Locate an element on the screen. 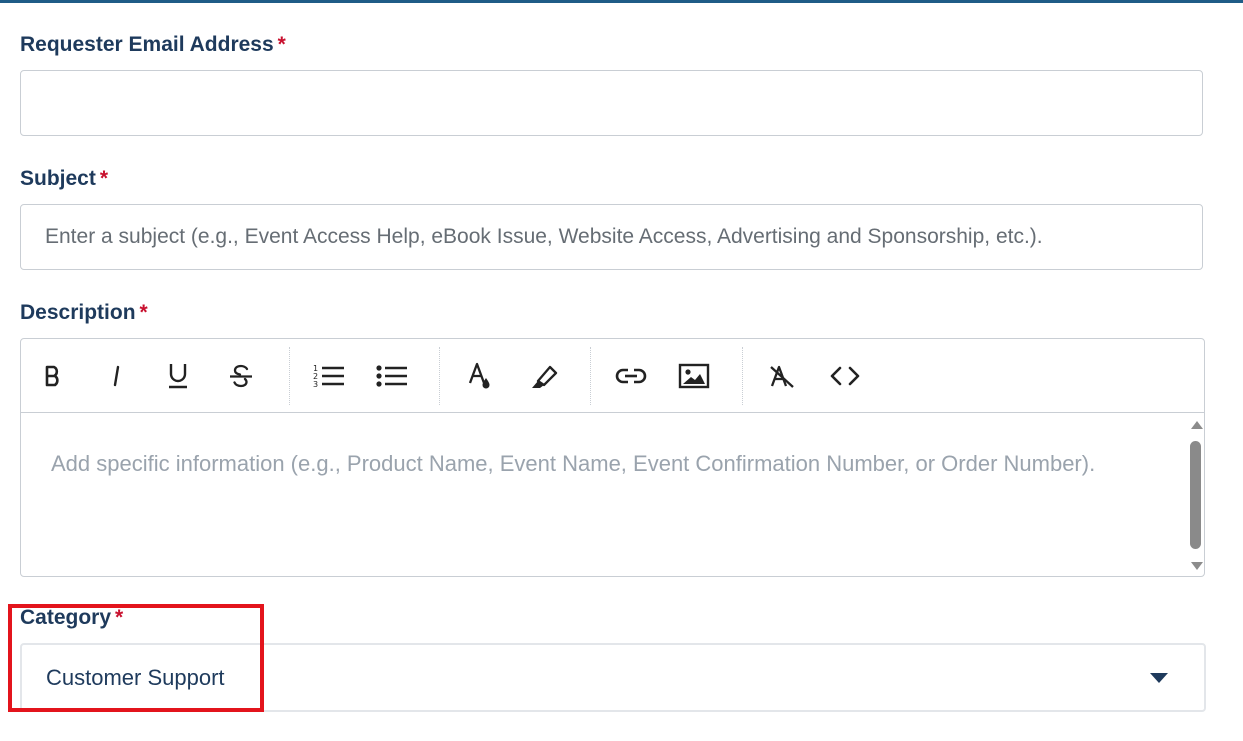 Image resolution: width=1243 pixels, height=741 pixels. subject-input is located at coordinates (611, 237).